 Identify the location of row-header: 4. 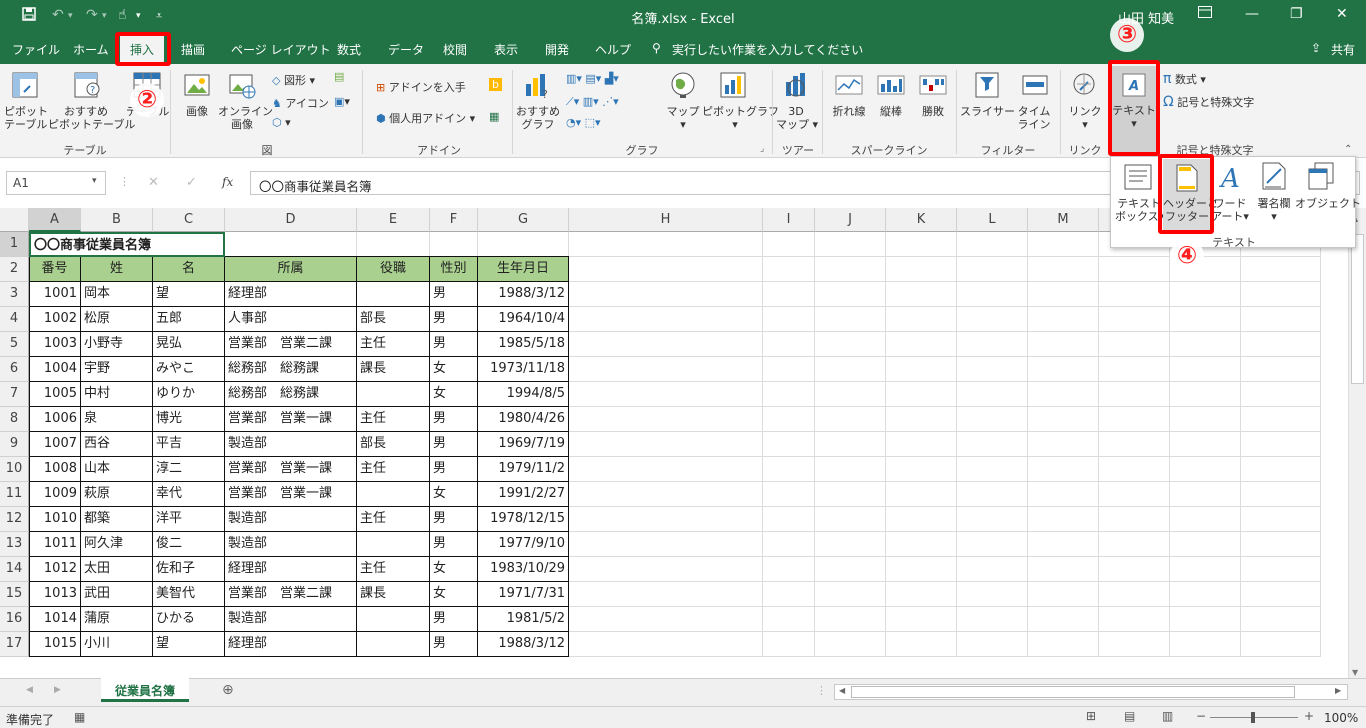
(14, 319).